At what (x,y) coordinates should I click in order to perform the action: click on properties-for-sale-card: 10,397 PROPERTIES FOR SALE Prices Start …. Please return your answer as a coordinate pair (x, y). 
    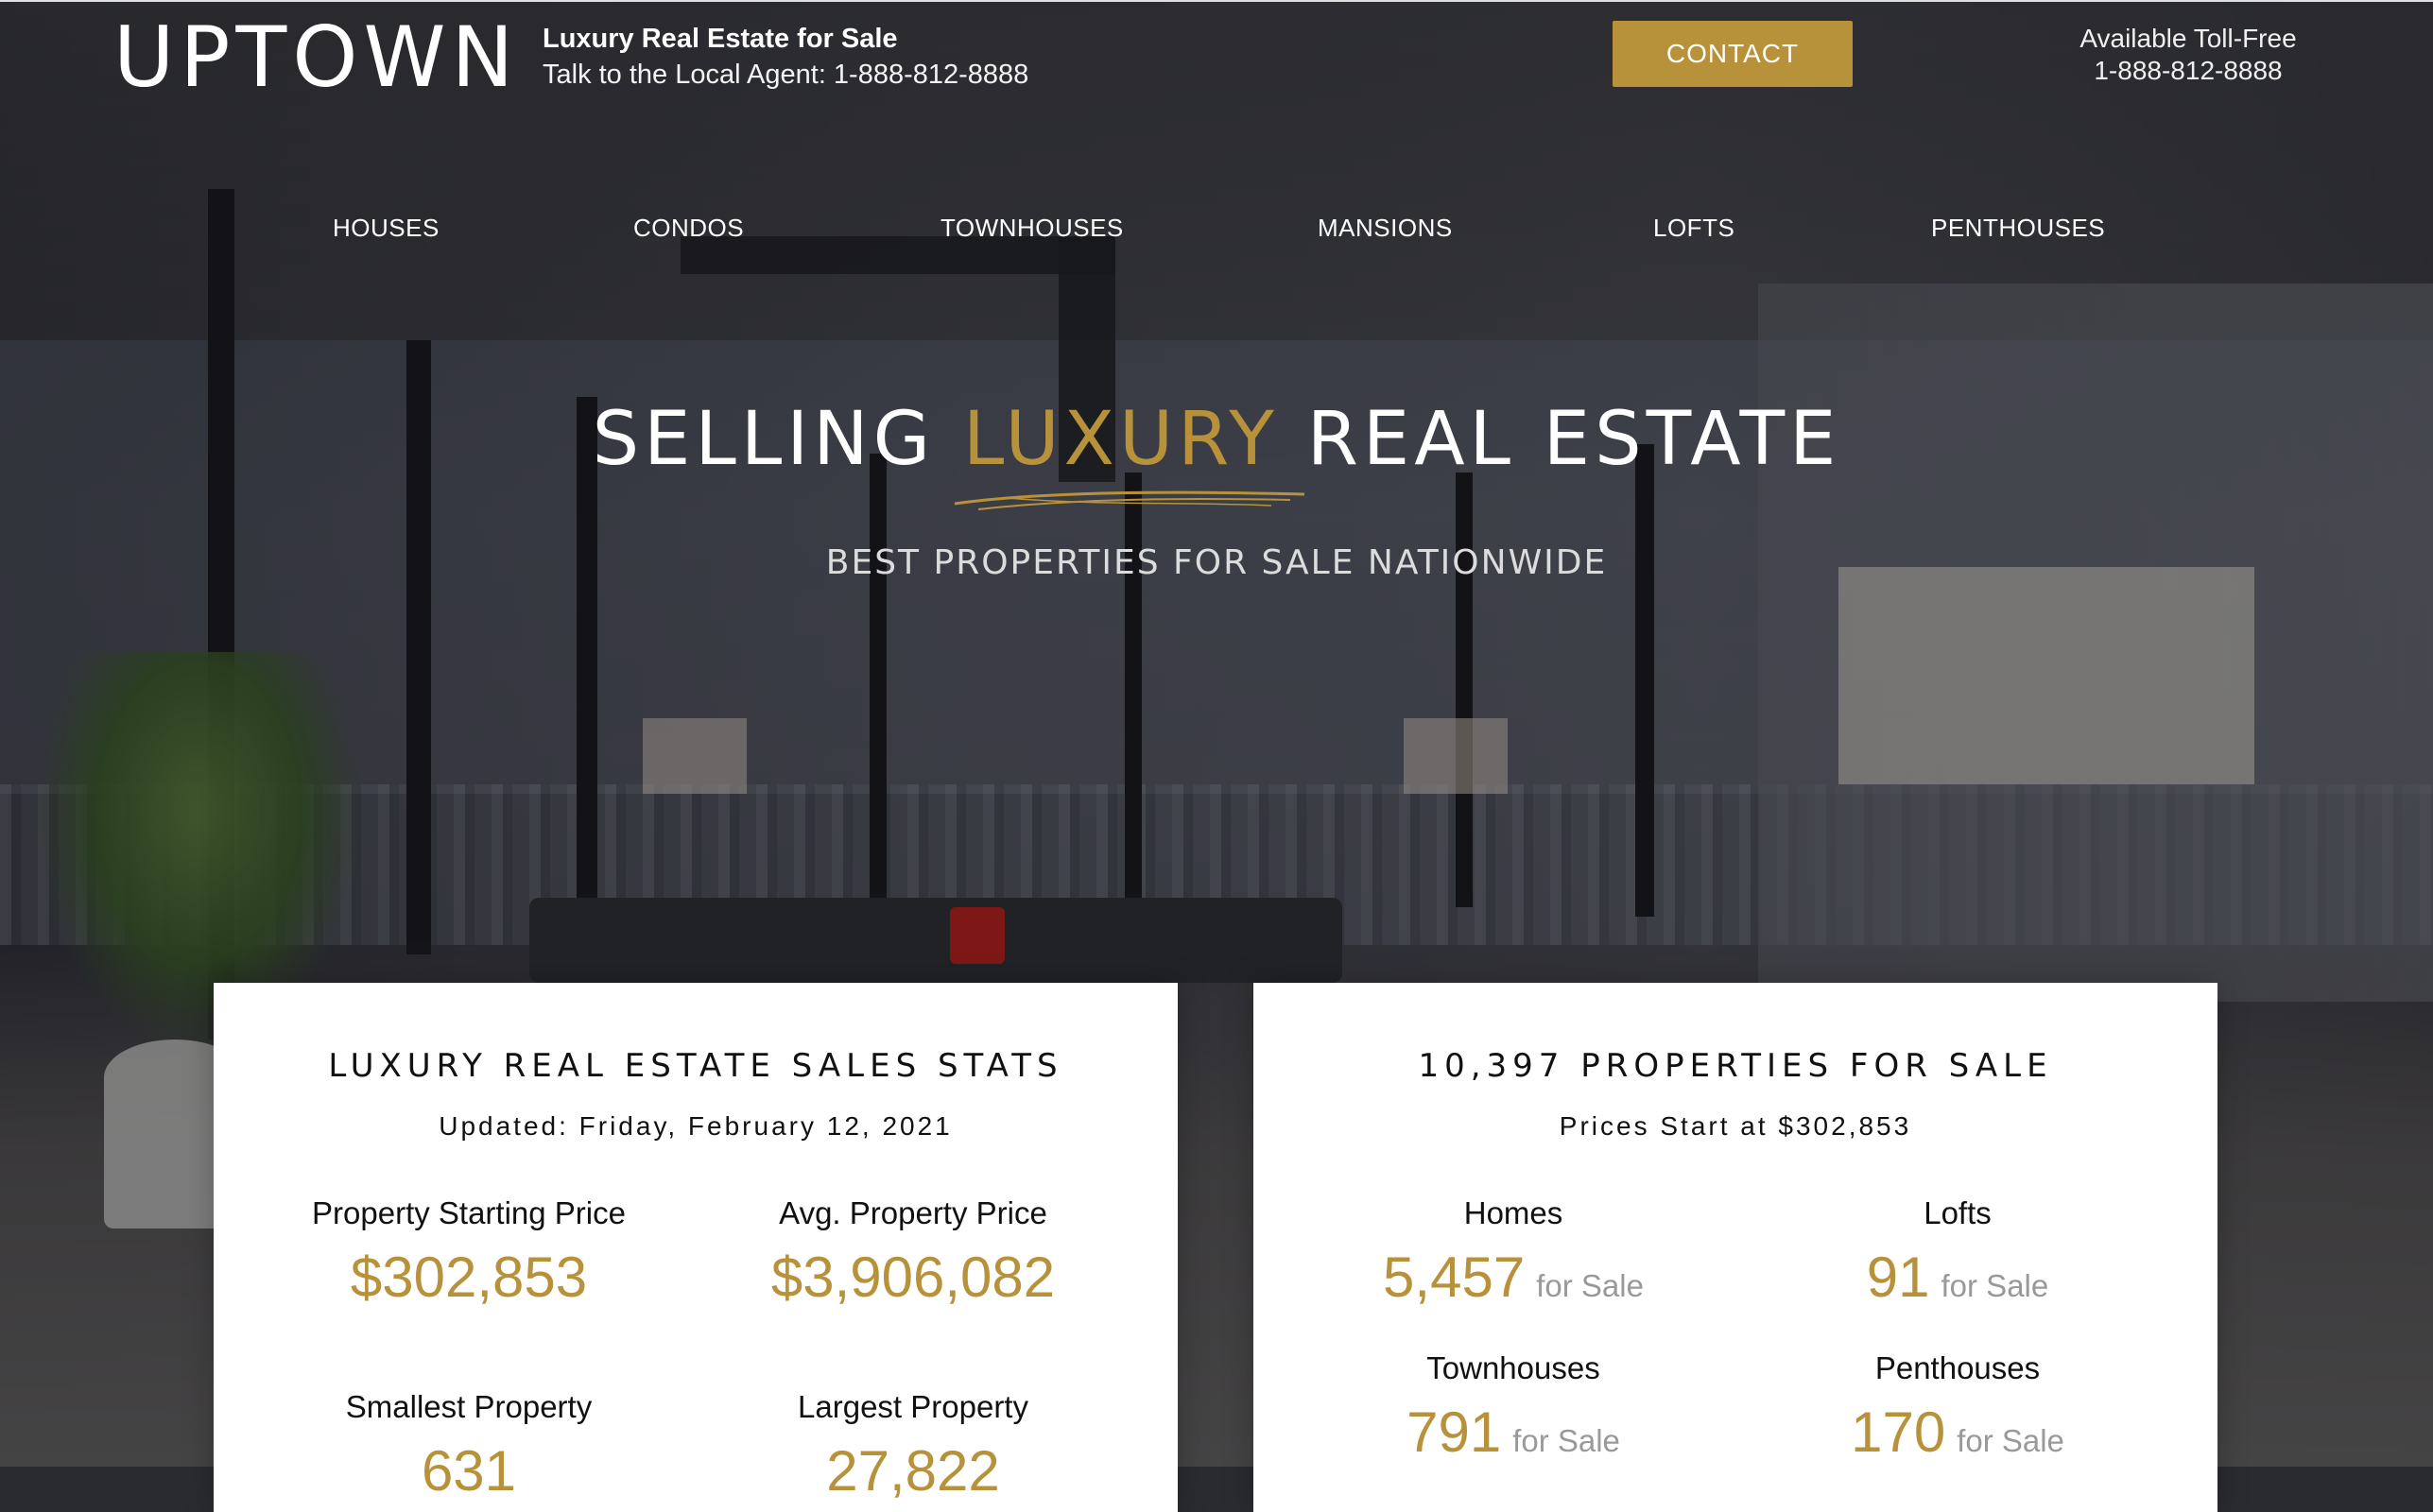
    Looking at the image, I should click on (1735, 1247).